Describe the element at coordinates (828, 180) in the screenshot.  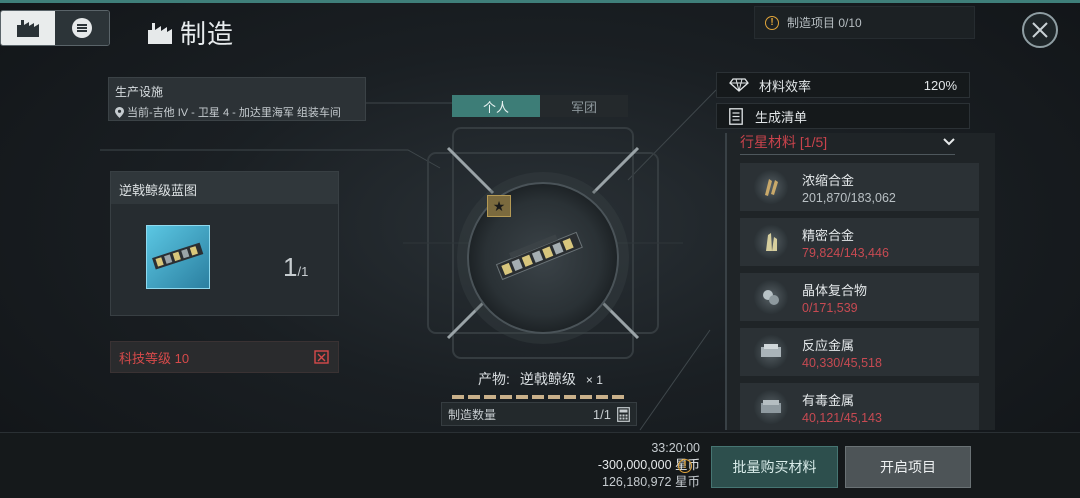
I see `material-name: 浓缩合金` at that location.